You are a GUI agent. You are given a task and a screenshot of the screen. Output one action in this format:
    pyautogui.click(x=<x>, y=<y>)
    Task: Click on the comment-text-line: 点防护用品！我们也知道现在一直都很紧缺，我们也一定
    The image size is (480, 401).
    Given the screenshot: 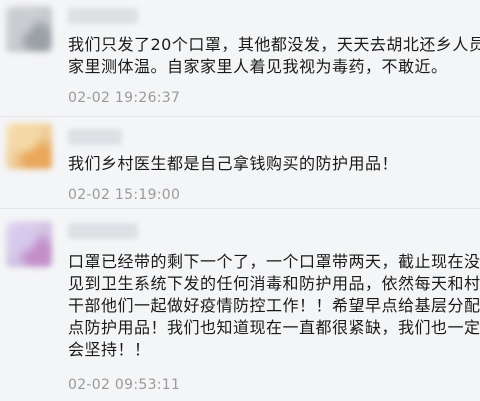 What is the action you would take?
    pyautogui.click(x=274, y=327)
    